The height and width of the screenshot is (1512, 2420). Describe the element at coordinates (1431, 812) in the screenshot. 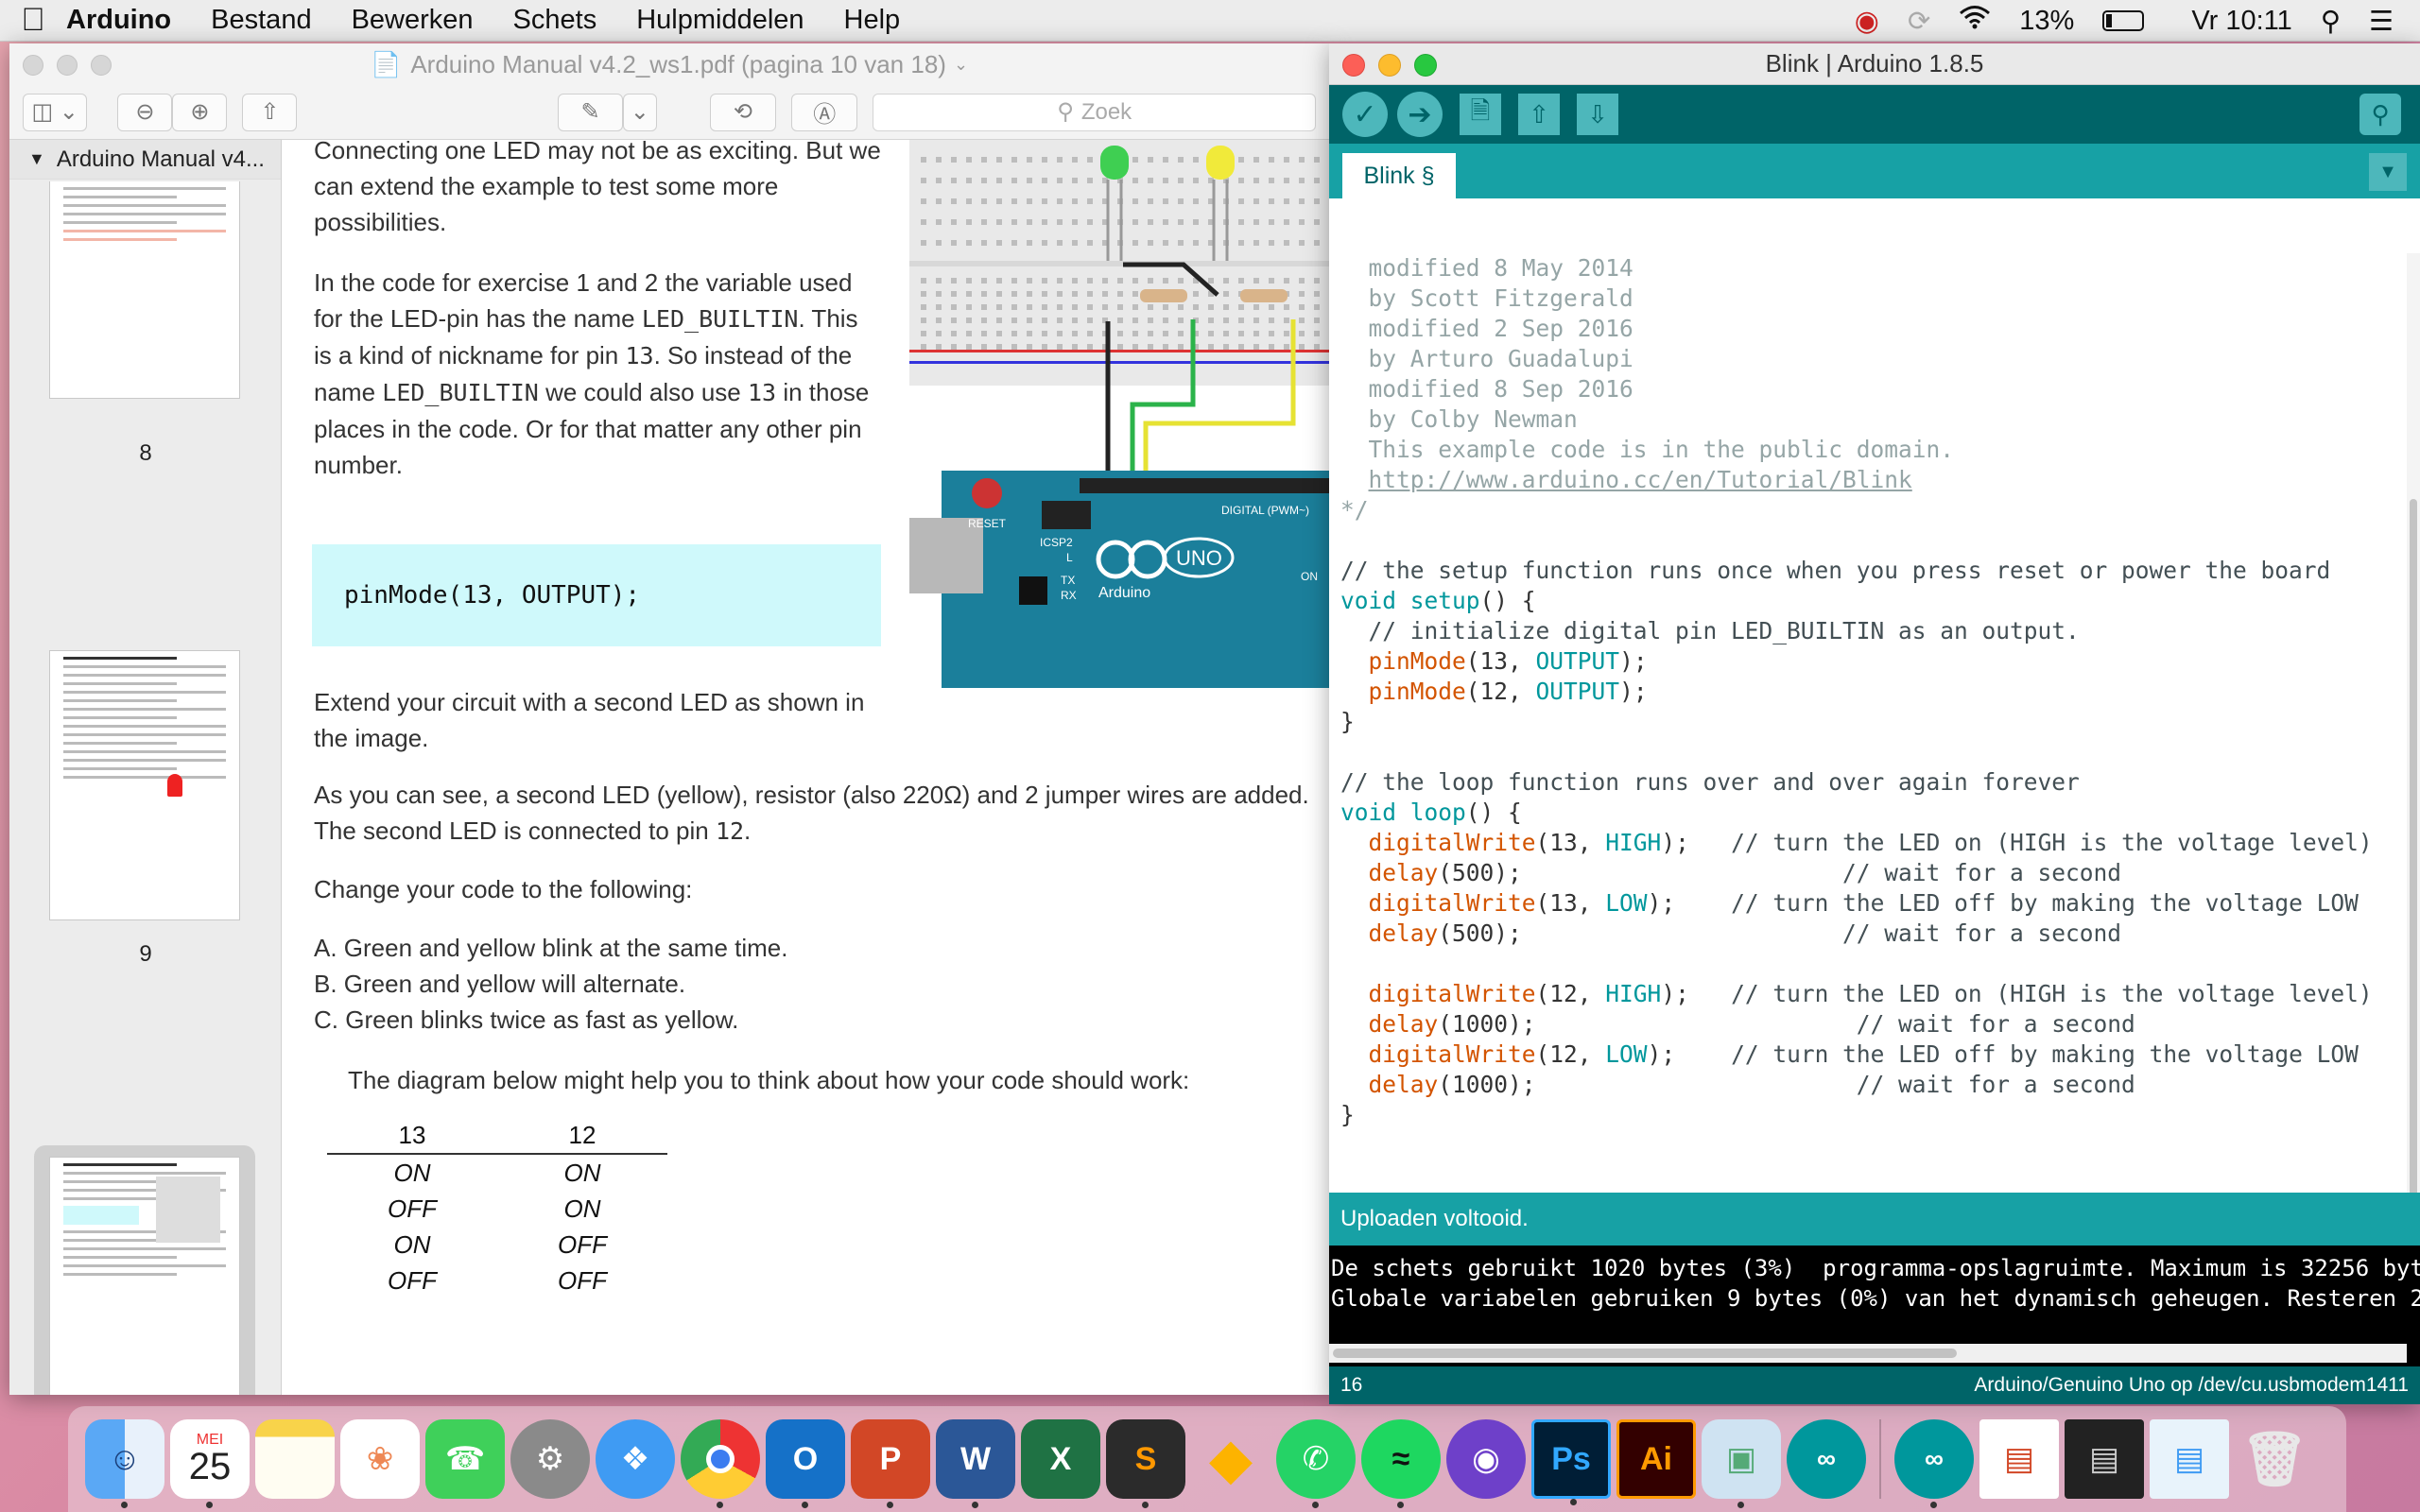

I see `code-line: void loop() {` at that location.